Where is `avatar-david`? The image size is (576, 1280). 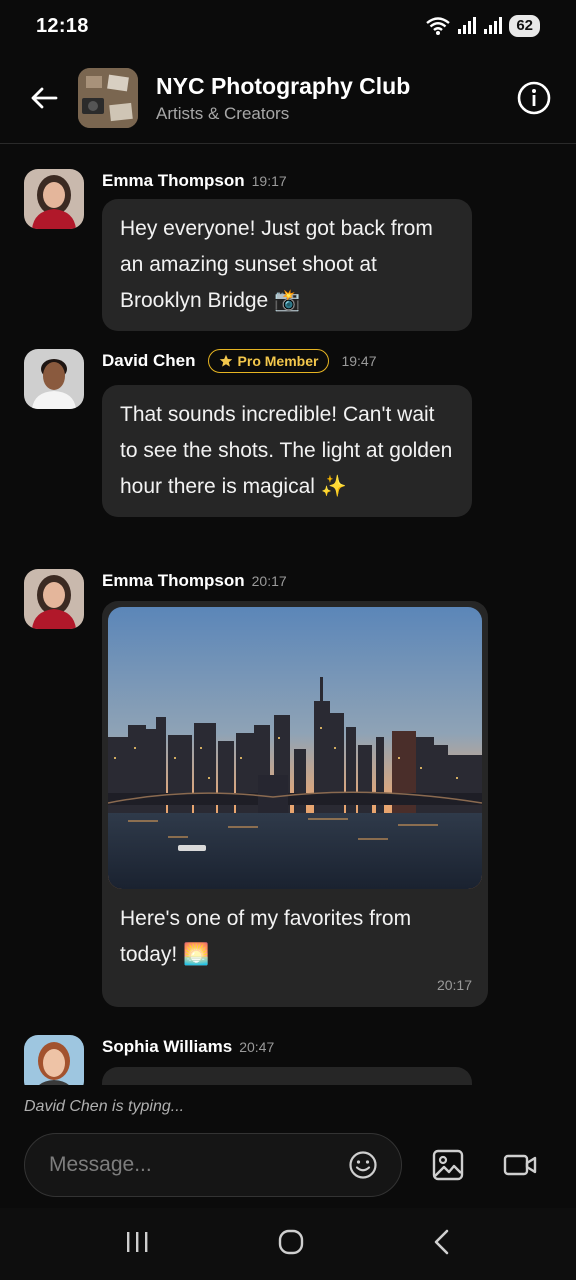
avatar-david is located at coordinates (54, 379).